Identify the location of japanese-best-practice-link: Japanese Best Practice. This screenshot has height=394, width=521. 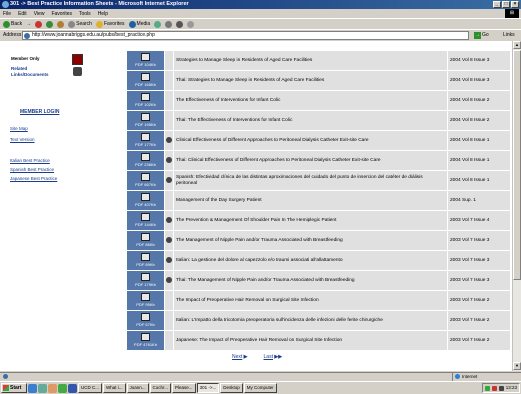
(33, 178).